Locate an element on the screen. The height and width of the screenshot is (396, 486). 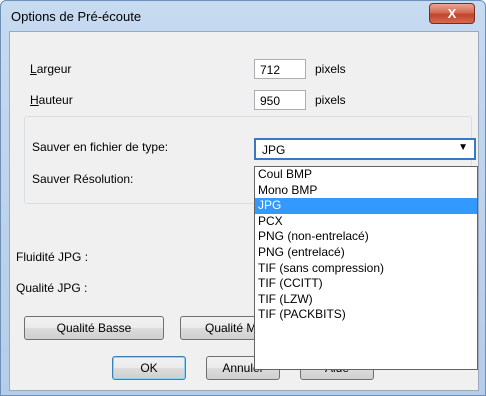
width-input: 712 is located at coordinates (280, 69).